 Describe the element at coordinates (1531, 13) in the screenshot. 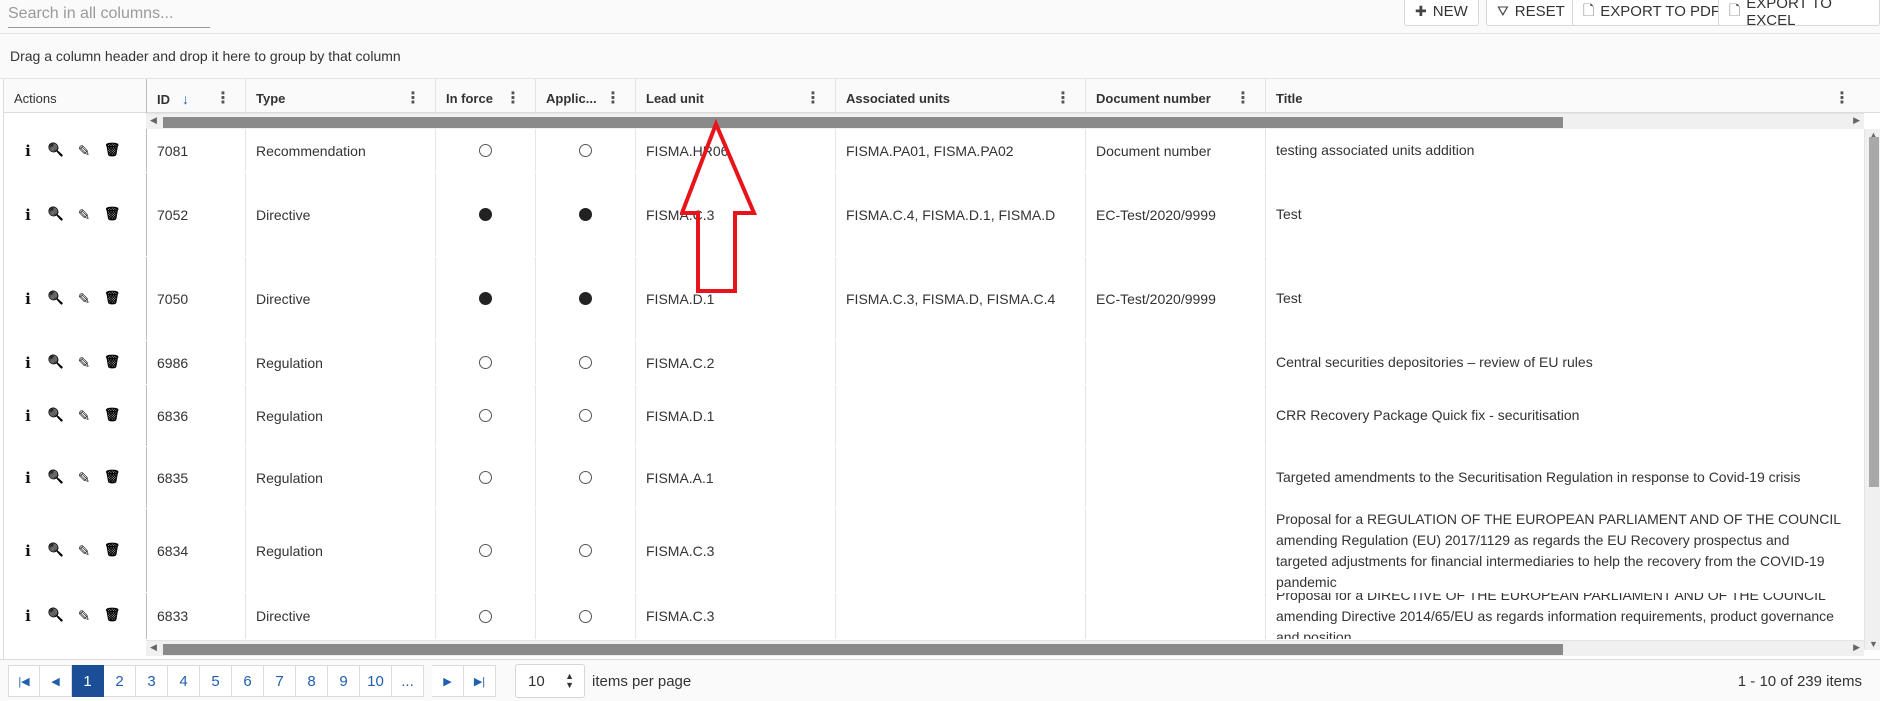

I see `reset-button: ⛛ RESET` at that location.